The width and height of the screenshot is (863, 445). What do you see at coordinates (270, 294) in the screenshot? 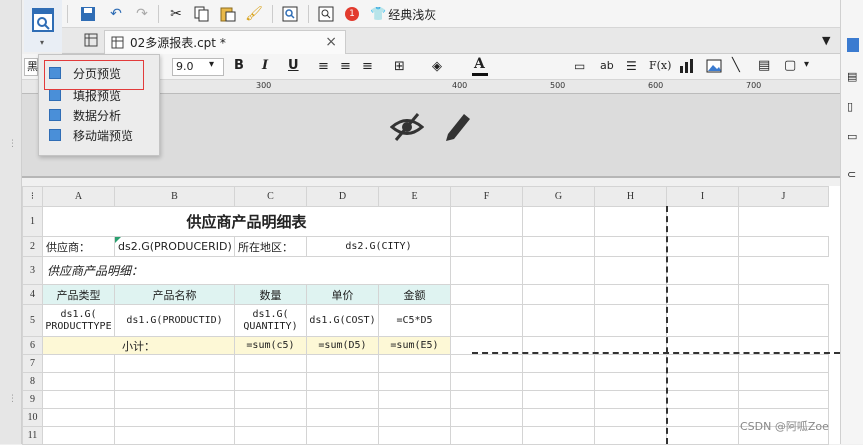
I see `header-quantity: 数量` at bounding box center [270, 294].